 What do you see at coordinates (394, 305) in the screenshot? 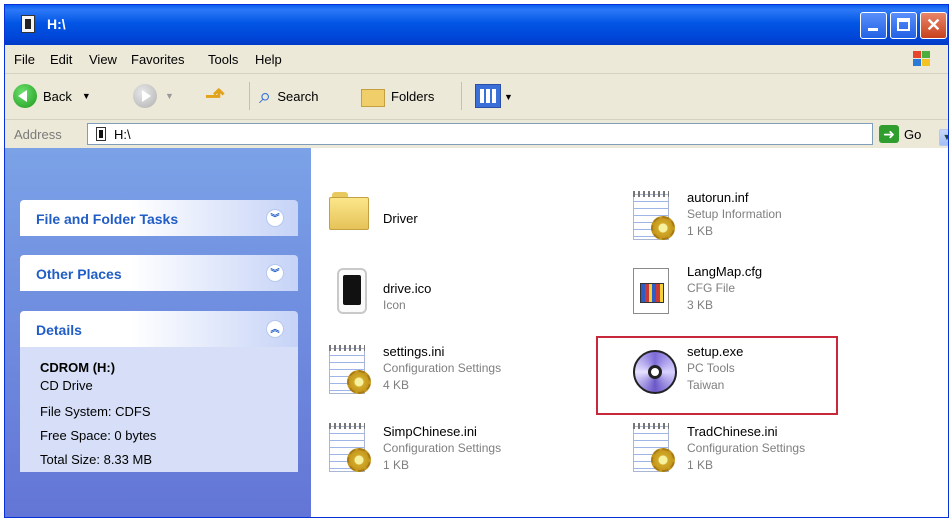
I see `file-type: Icon` at bounding box center [394, 305].